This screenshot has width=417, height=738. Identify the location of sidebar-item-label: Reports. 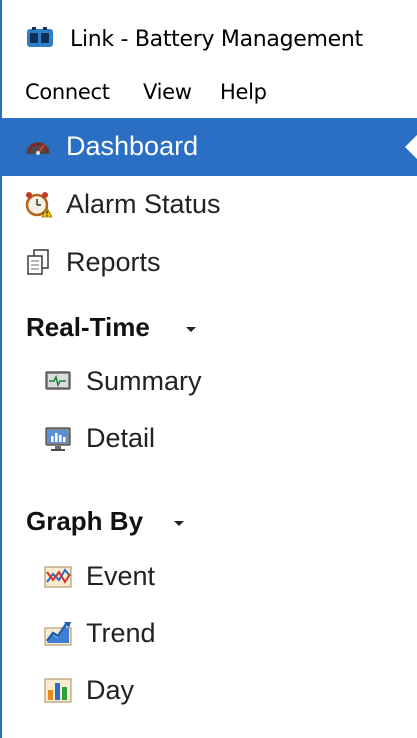
(113, 262).